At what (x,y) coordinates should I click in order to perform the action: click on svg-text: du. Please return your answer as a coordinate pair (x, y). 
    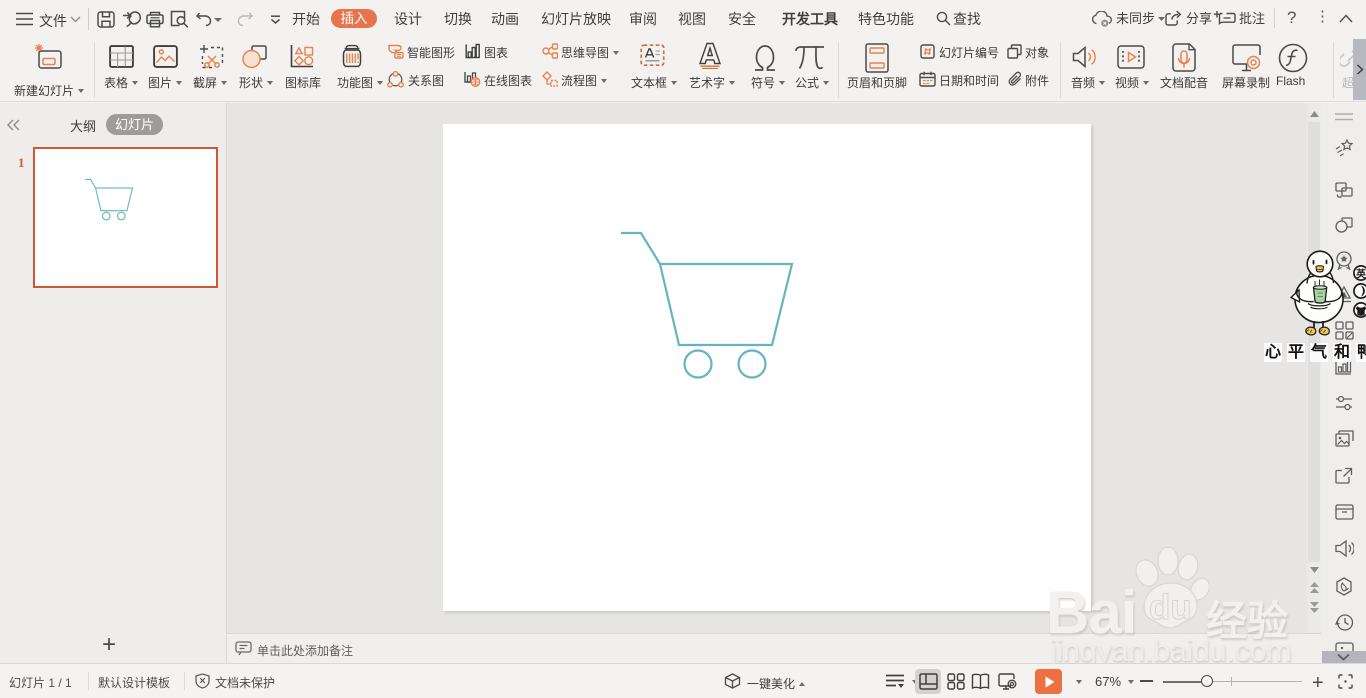
    Looking at the image, I should click on (1170, 607).